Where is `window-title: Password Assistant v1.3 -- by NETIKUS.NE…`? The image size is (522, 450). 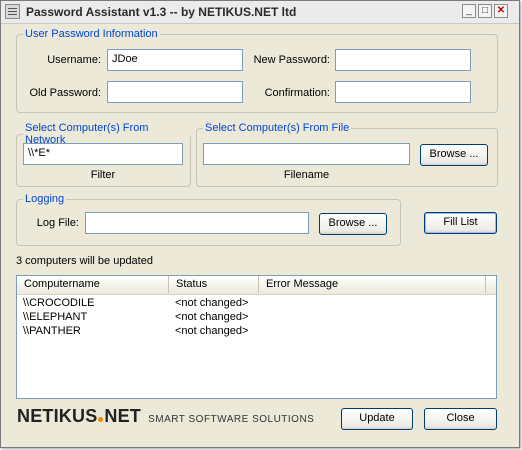
window-title: Password Assistant v1.3 -- by NETIKUS.NE… is located at coordinates (161, 12).